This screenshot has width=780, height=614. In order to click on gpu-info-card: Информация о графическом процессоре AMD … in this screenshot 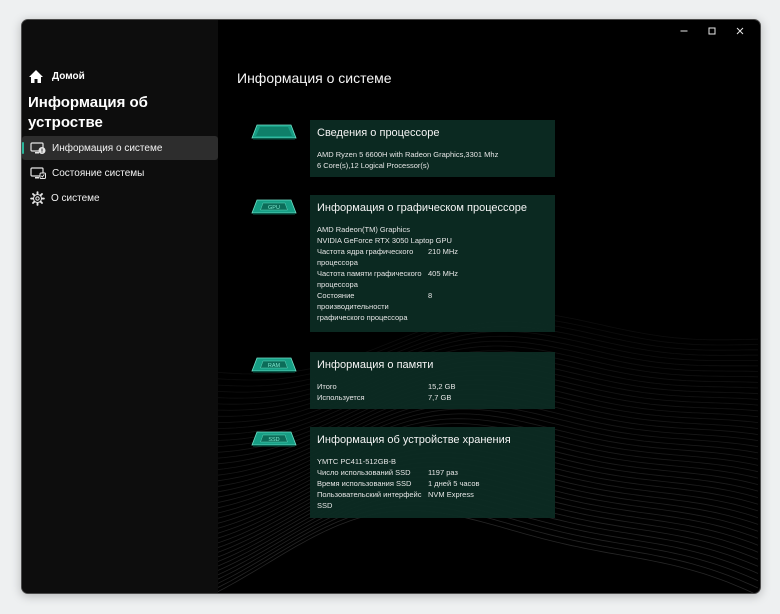, I will do `click(432, 263)`.